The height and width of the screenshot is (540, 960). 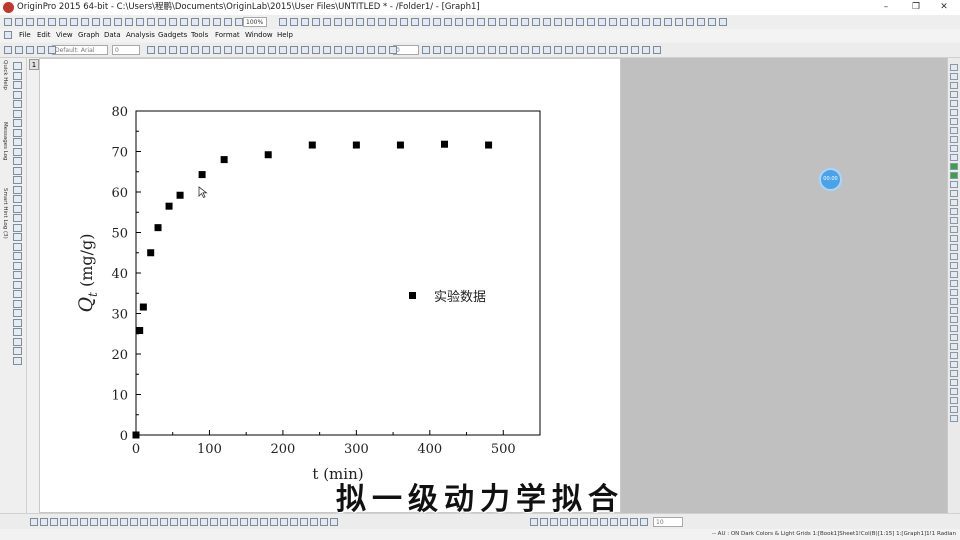 I want to click on font-size-combo: 0, so click(x=126, y=50).